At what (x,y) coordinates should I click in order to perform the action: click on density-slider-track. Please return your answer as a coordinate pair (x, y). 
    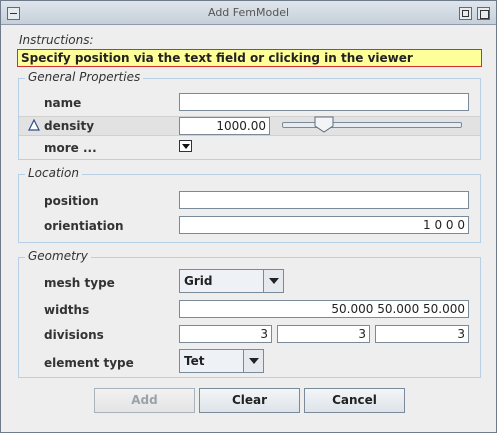
    Looking at the image, I should click on (372, 125).